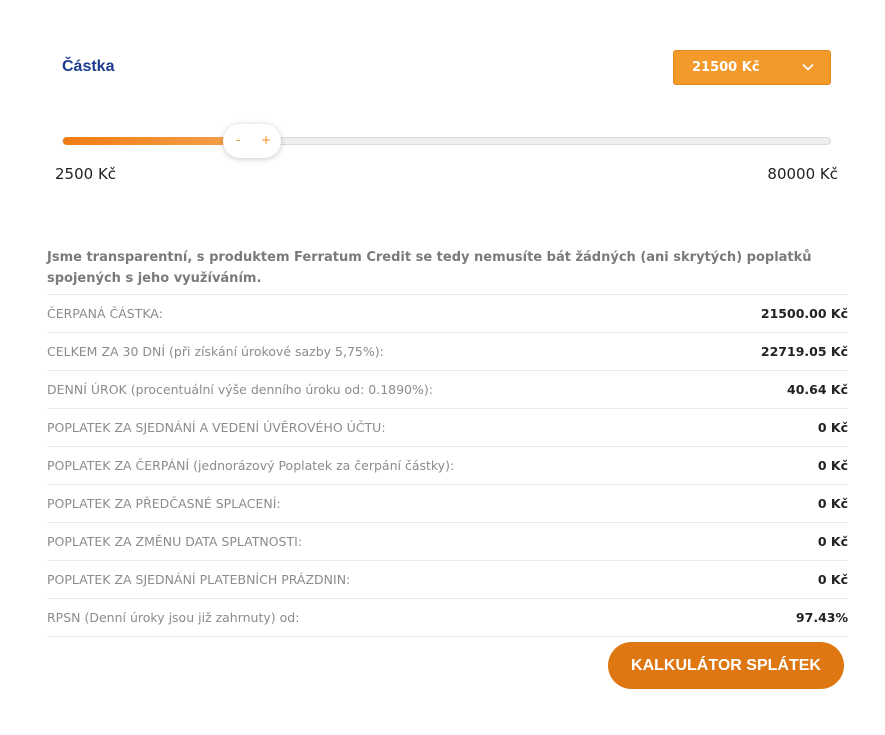 The height and width of the screenshot is (735, 885). Describe the element at coordinates (105, 313) in the screenshot. I see `row-label: ČERPANÁ ČÁSTKA:` at that location.